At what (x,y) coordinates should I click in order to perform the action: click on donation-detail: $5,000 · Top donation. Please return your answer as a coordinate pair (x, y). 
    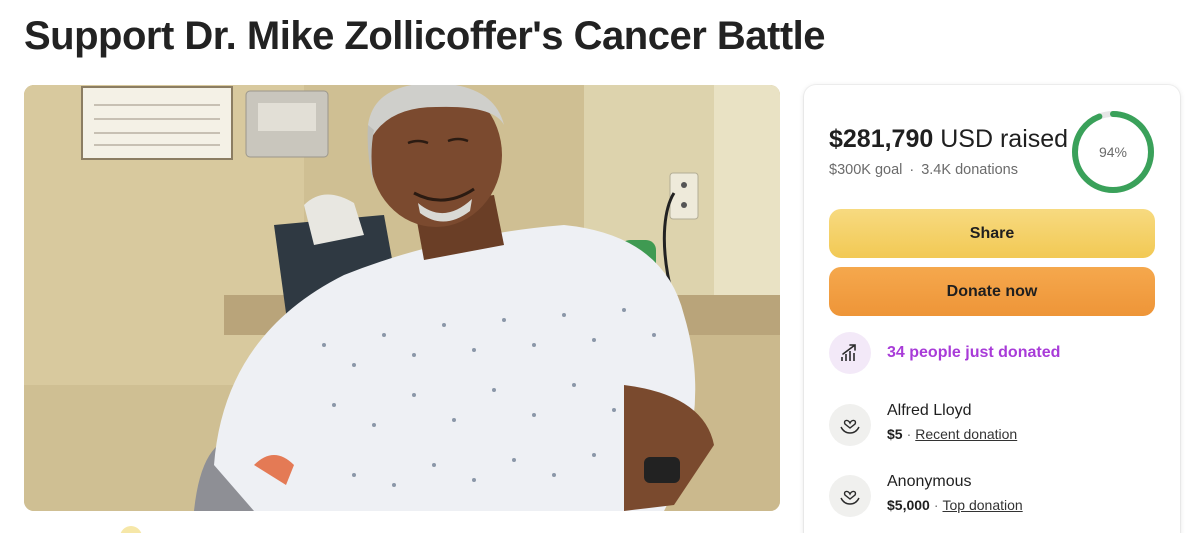
    Looking at the image, I should click on (955, 505).